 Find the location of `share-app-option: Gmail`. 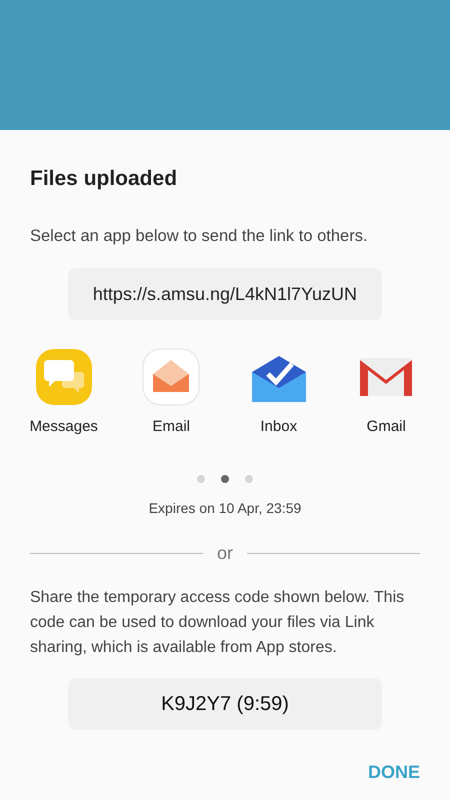

share-app-option: Gmail is located at coordinates (386, 393).